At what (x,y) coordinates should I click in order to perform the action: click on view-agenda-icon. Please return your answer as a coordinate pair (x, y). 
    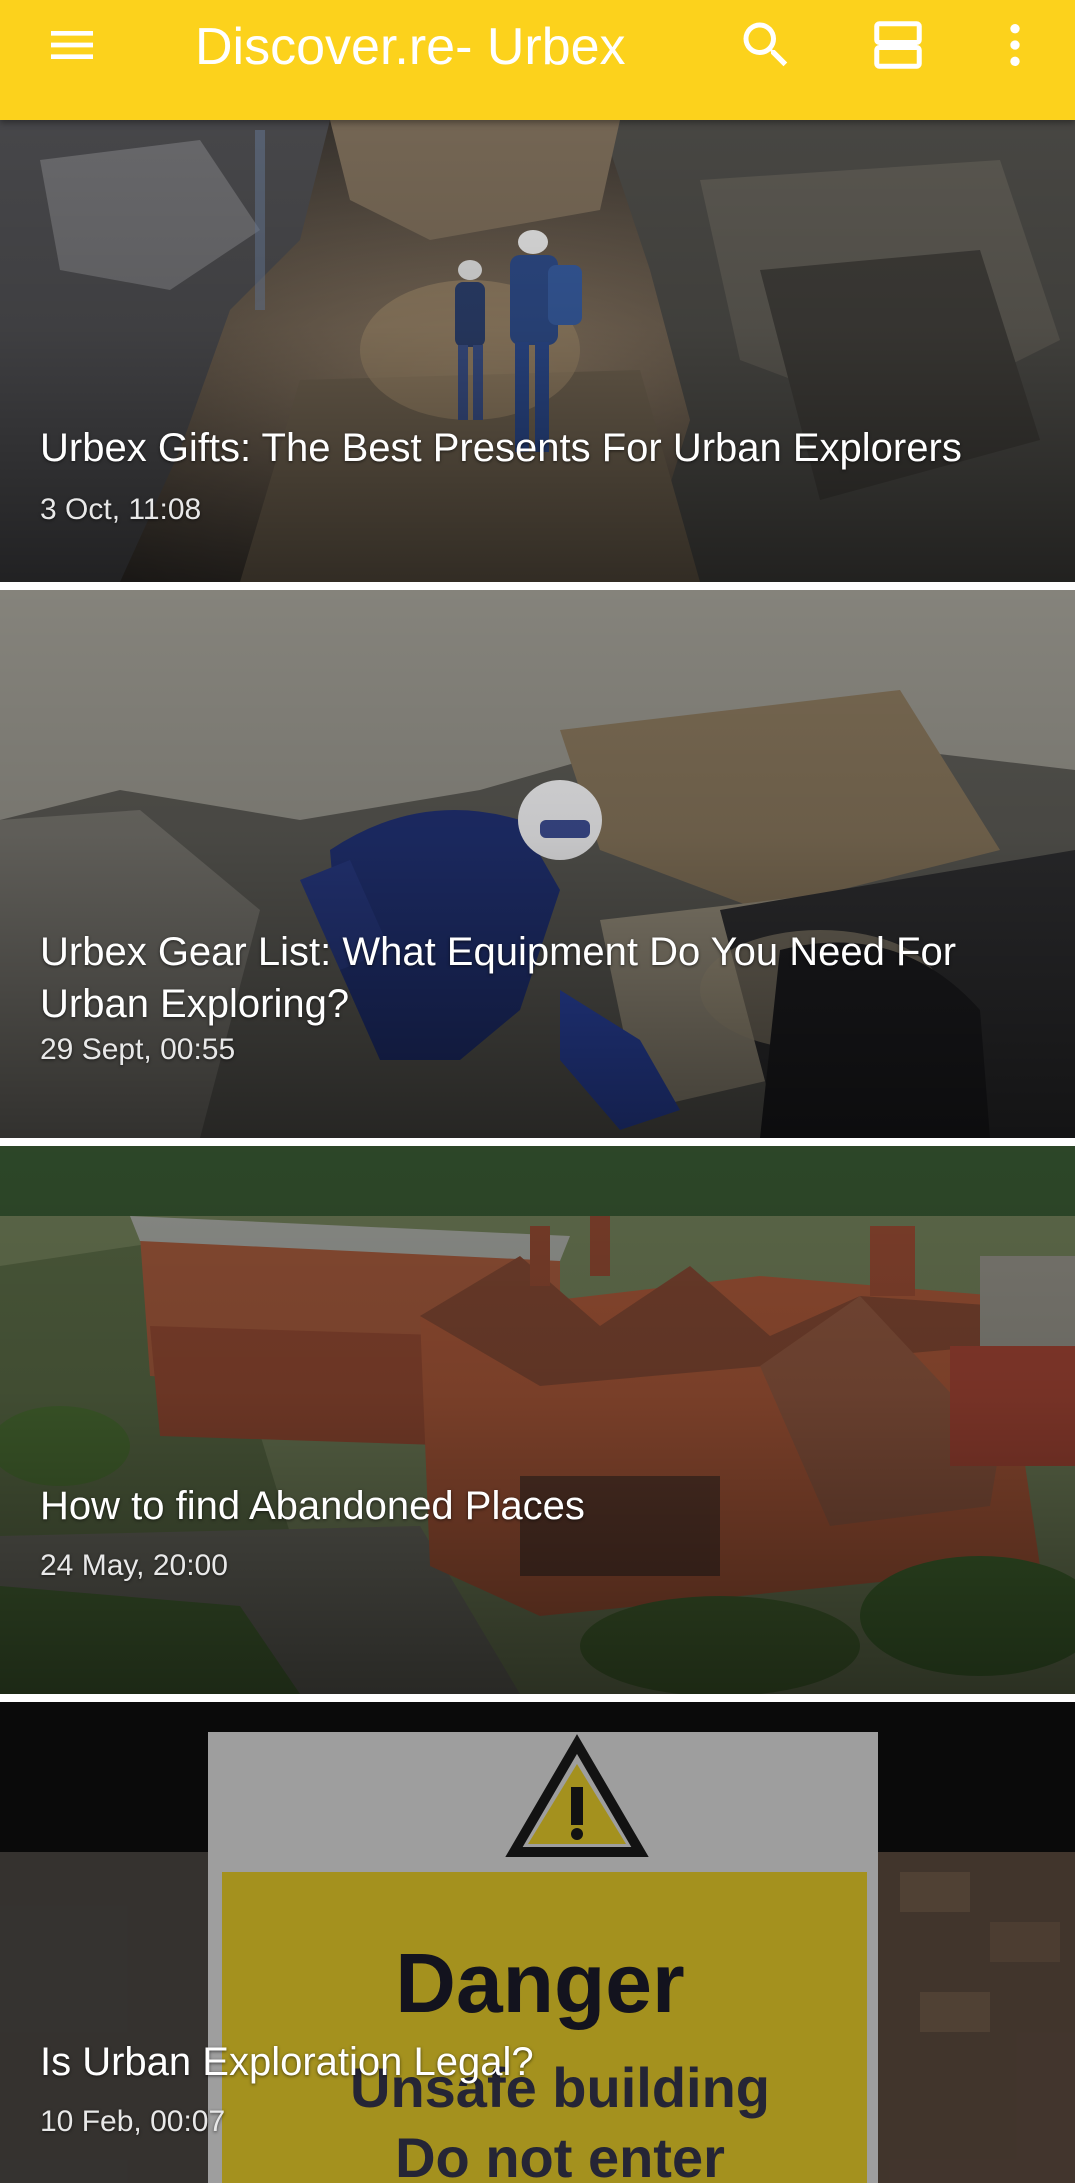
    Looking at the image, I should click on (898, 45).